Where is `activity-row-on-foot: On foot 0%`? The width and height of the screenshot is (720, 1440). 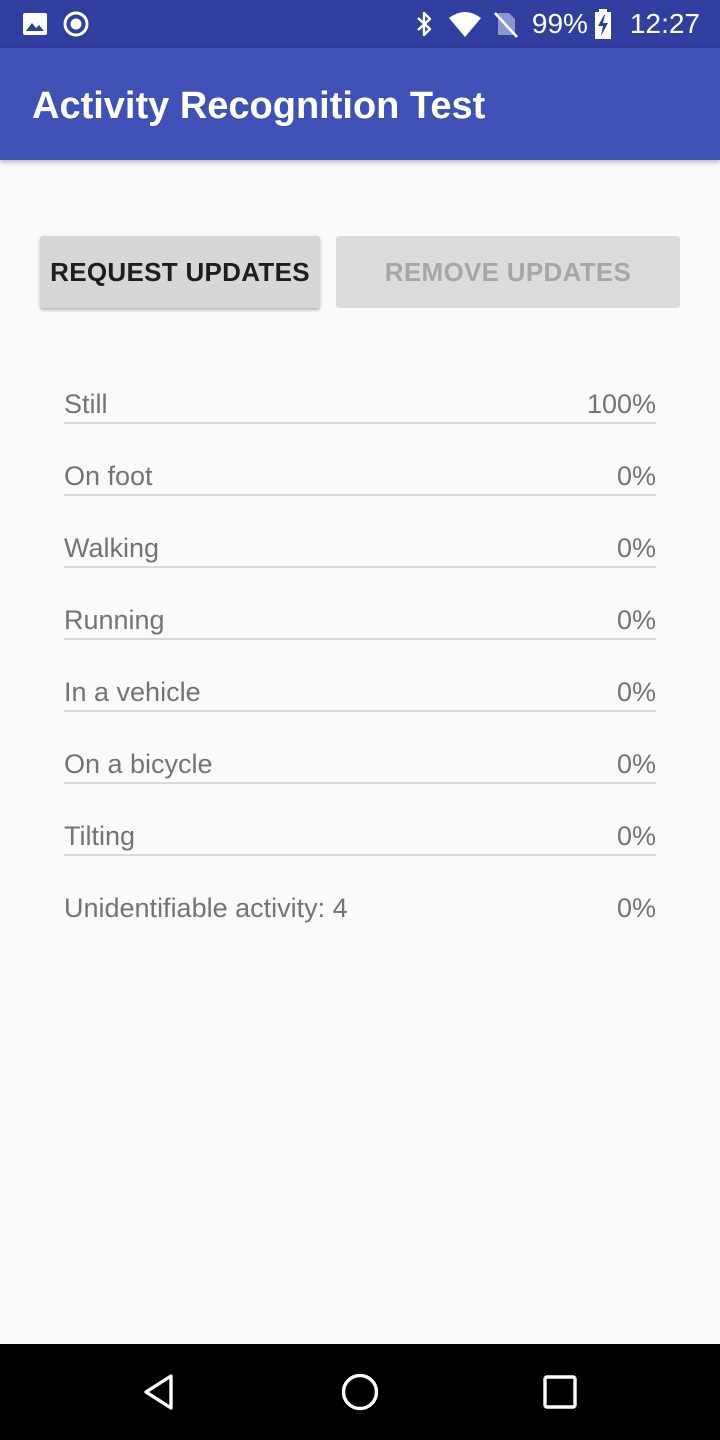 activity-row-on-foot: On foot 0% is located at coordinates (360, 488).